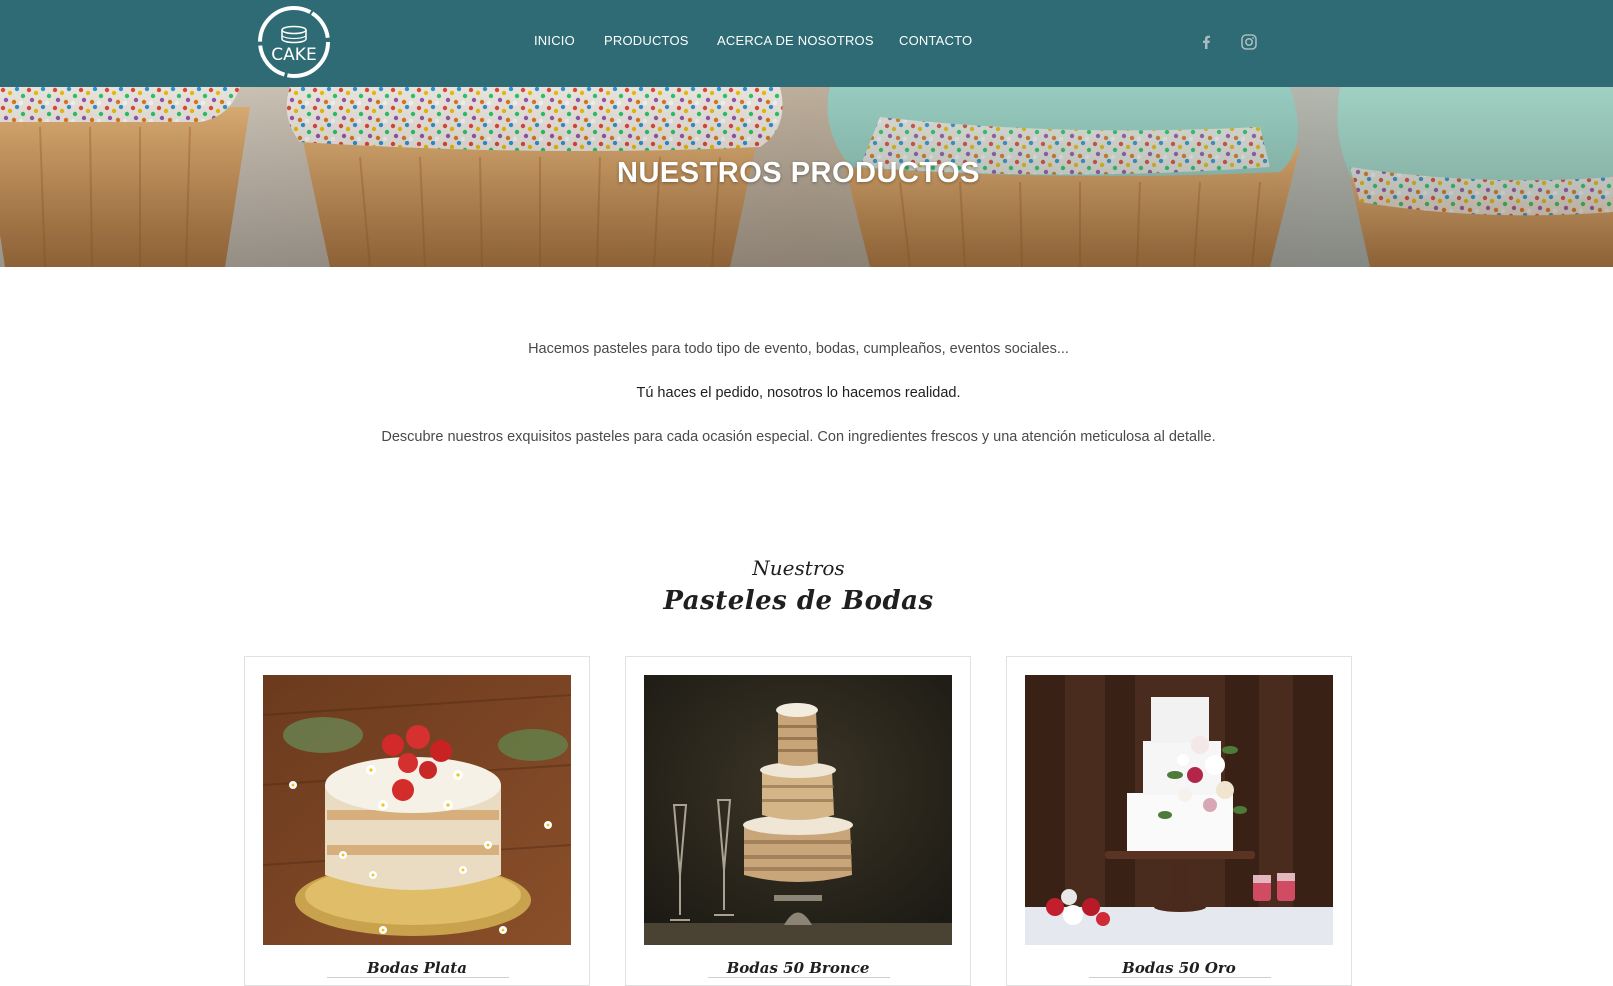 The image size is (1613, 986). I want to click on facebook-icon, so click(1206, 42).